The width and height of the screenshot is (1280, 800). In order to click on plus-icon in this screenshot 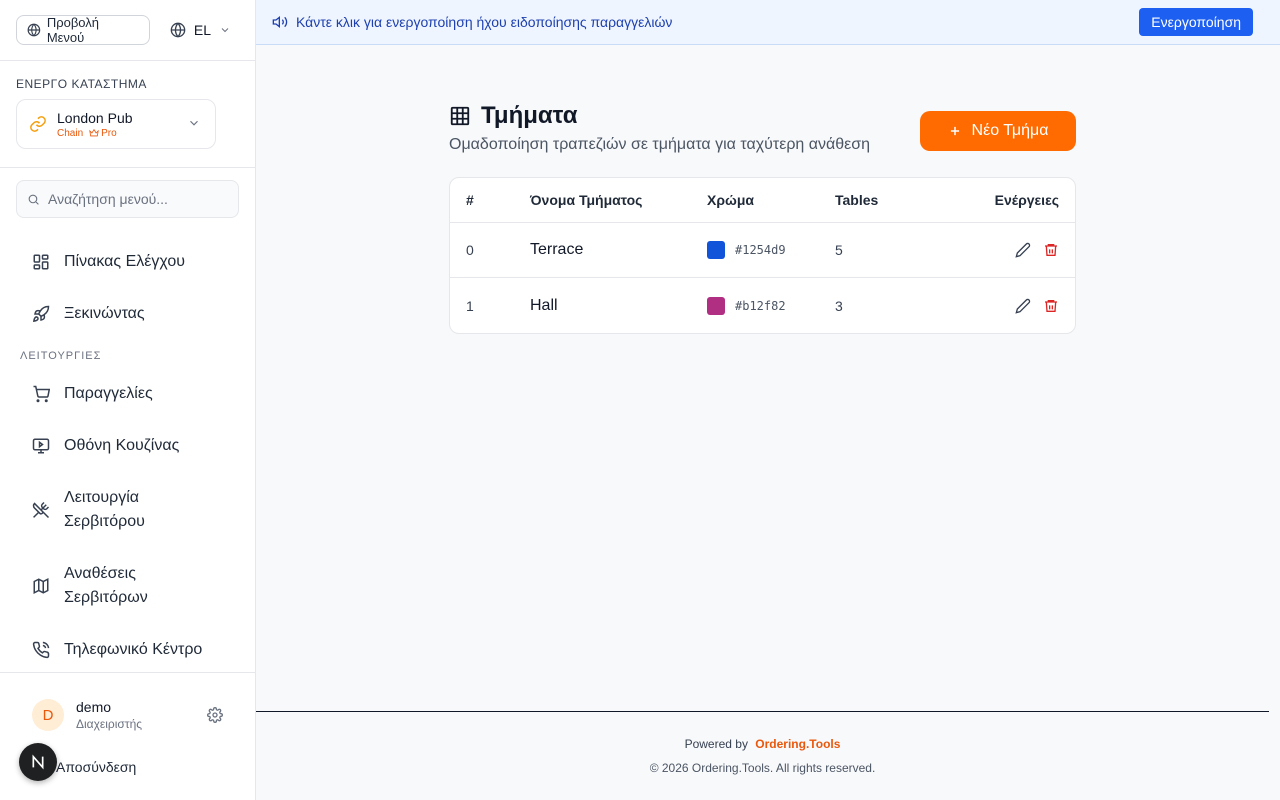, I will do `click(954, 131)`.